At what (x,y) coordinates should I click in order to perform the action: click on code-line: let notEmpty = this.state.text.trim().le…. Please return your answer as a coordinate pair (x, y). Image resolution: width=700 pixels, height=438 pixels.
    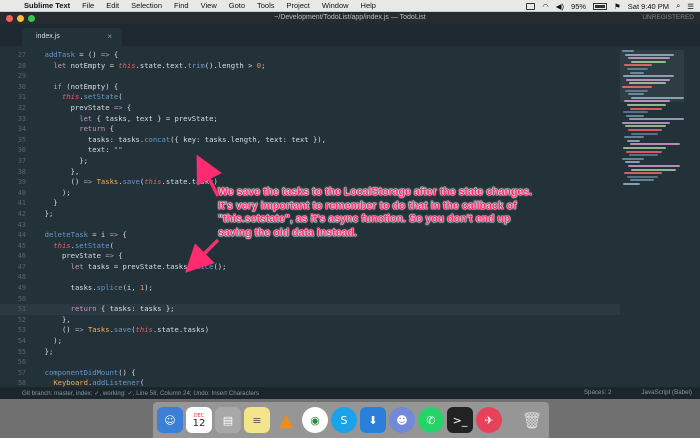
    Looking at the image, I should click on (159, 65).